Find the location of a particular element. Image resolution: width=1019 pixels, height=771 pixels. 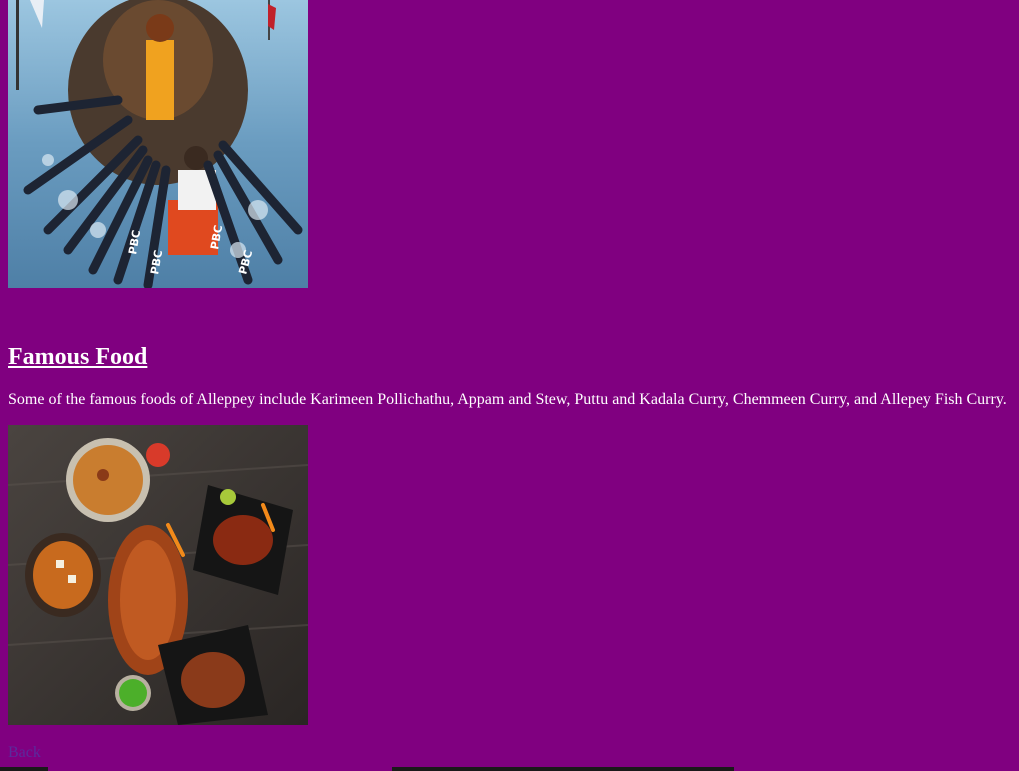

famous-food-heading: Famous Food is located at coordinates (78, 357).